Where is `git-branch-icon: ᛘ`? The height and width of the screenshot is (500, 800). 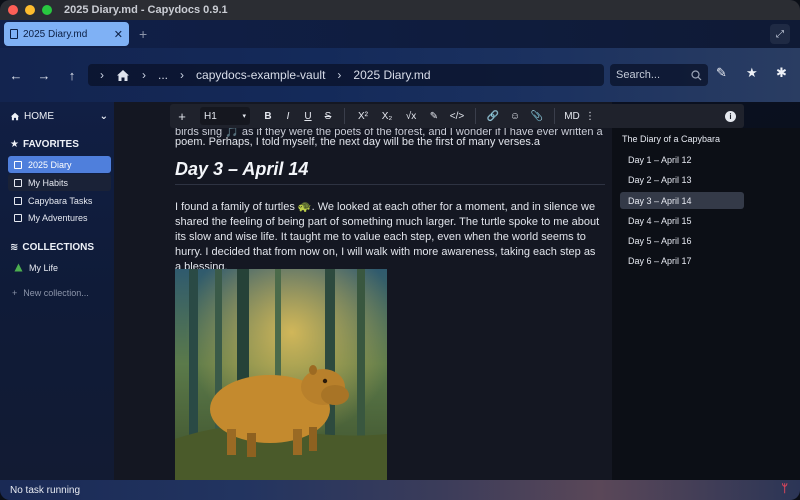 git-branch-icon: ᛘ is located at coordinates (784, 489).